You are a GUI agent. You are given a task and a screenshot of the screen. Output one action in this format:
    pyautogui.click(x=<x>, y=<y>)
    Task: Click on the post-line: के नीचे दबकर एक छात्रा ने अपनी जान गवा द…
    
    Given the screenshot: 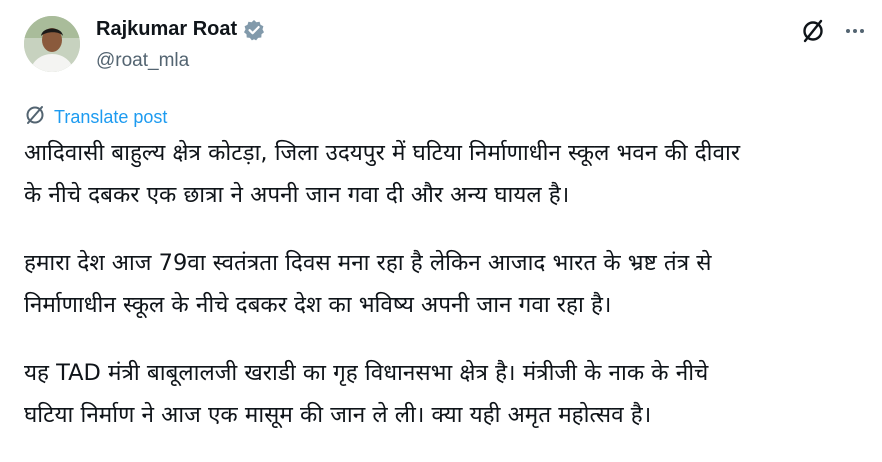 What is the action you would take?
    pyautogui.click(x=297, y=195)
    